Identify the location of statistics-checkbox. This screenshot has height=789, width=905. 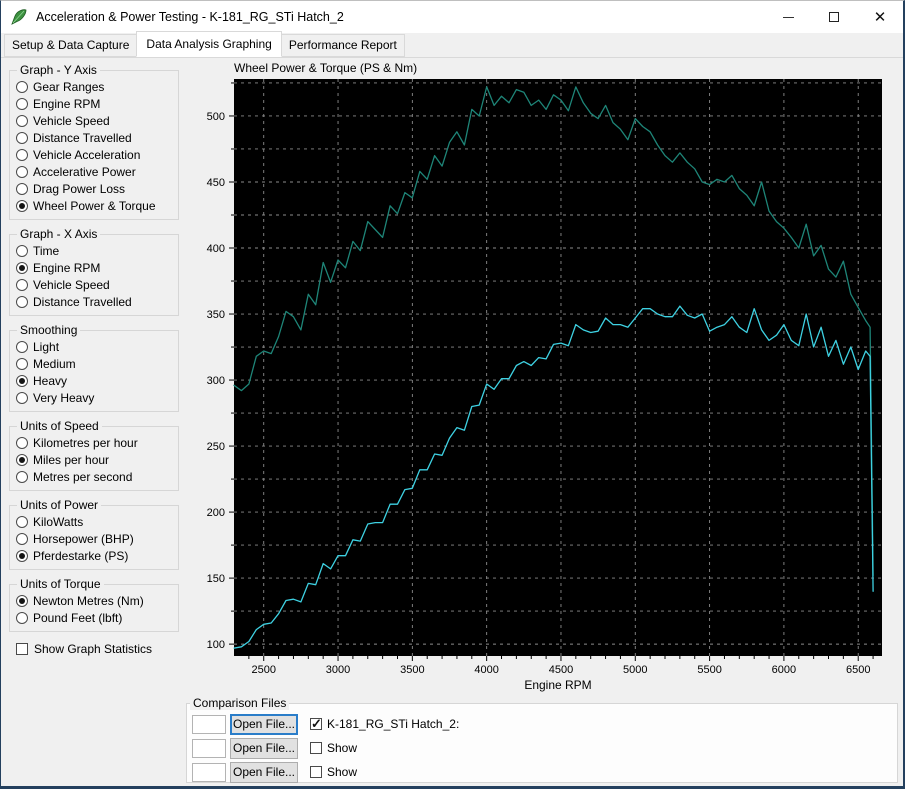
(22, 649).